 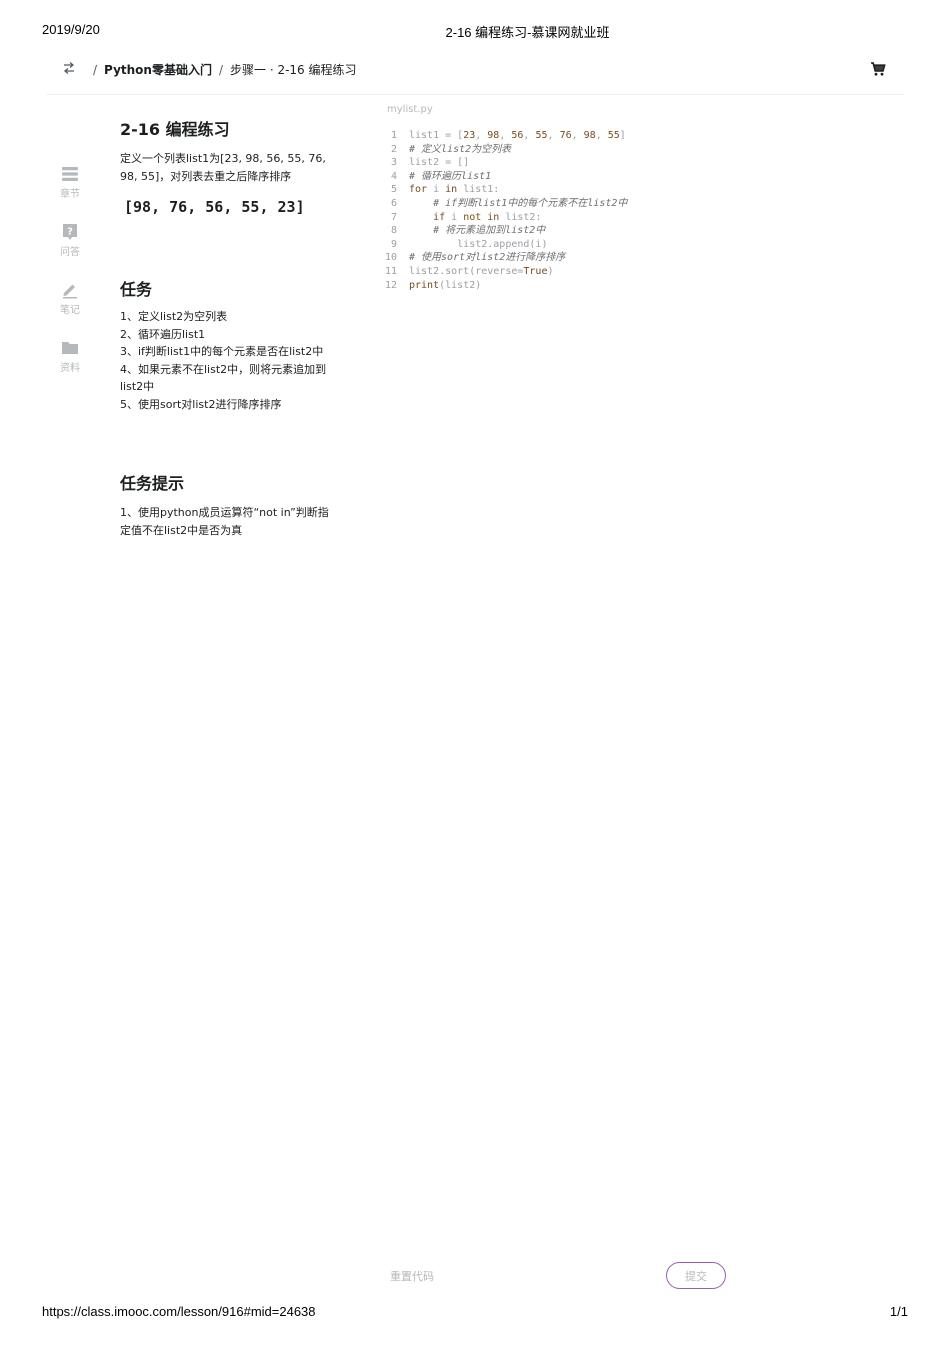 What do you see at coordinates (393, 217) in the screenshot?
I see `line-number: 7` at bounding box center [393, 217].